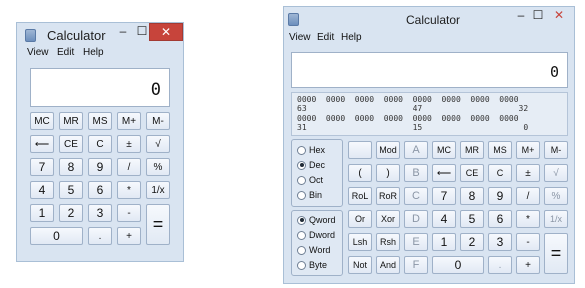 This screenshot has width=585, height=288. What do you see at coordinates (416, 173) in the screenshot?
I see `hex-b-button: B` at bounding box center [416, 173].